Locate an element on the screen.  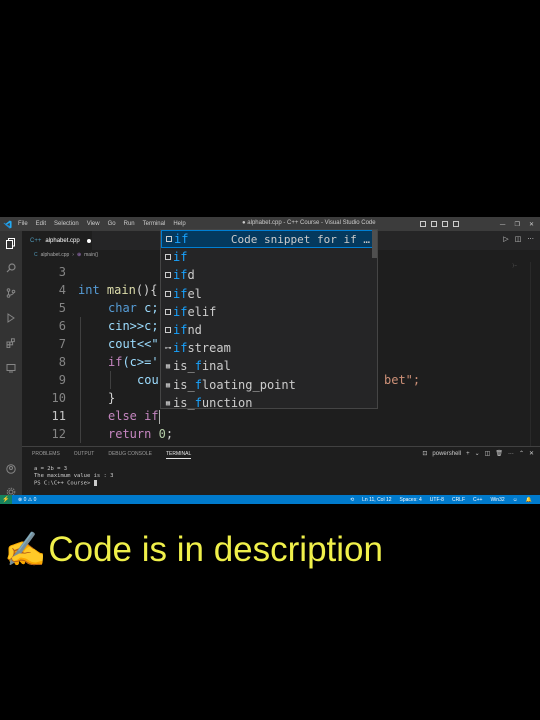
minimize-icon: — is located at coordinates (503, 224).